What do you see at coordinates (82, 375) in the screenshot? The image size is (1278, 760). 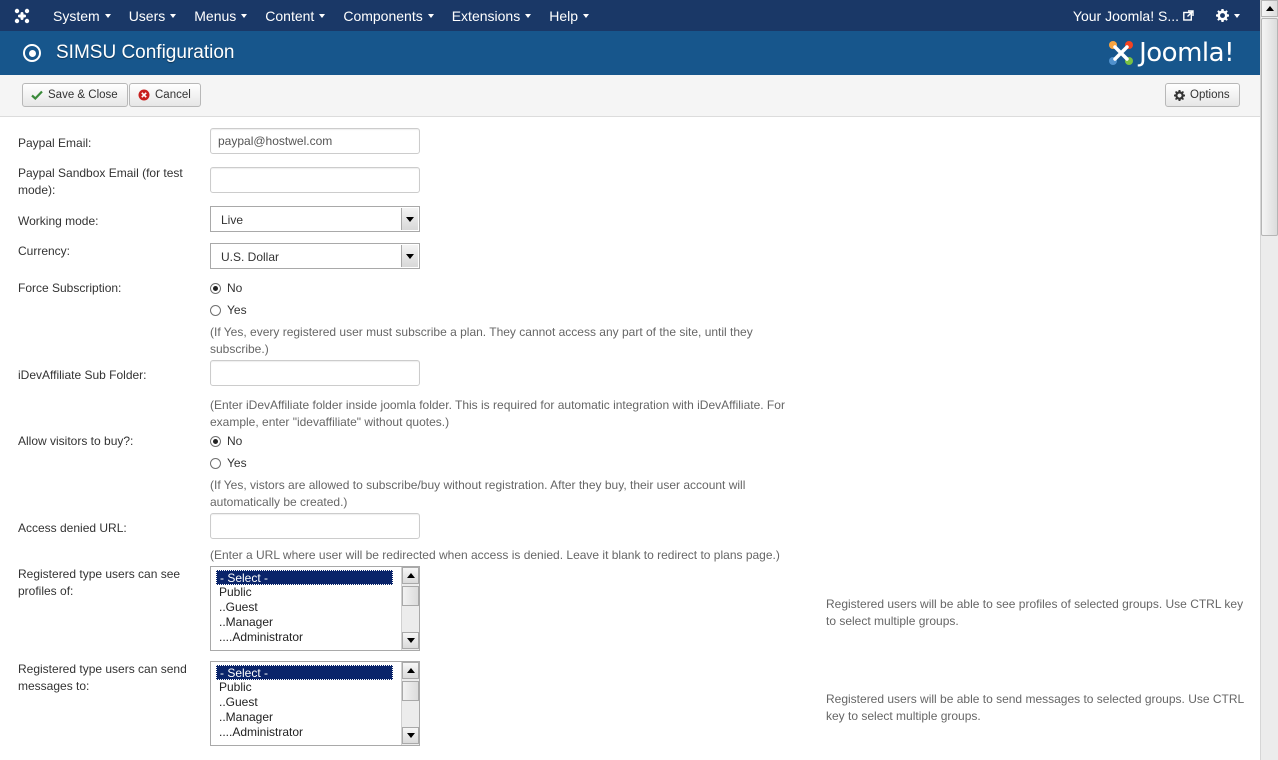 I see `idevaffiliate-folder-label: iDevAffiliate Sub Folder:` at bounding box center [82, 375].